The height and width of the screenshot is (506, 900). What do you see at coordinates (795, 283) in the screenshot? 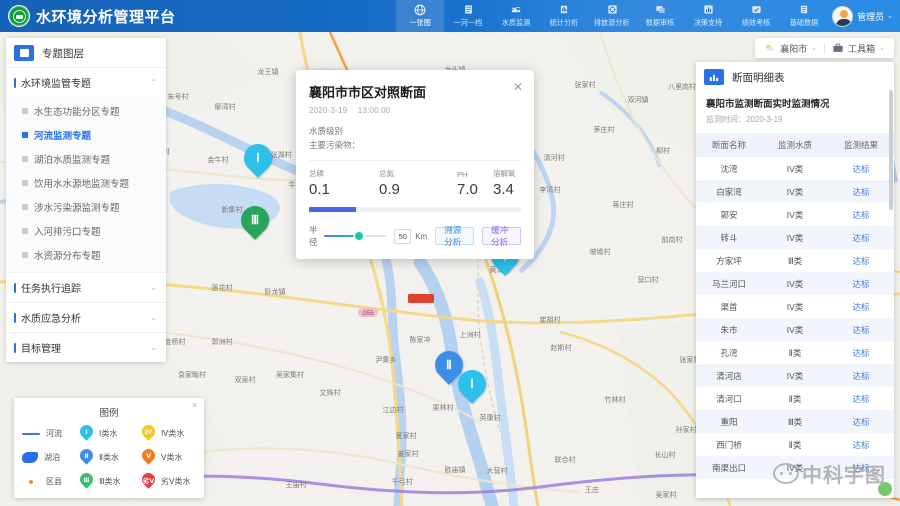
I see `table-row: 马兰河口 IV类 达标` at bounding box center [795, 283].